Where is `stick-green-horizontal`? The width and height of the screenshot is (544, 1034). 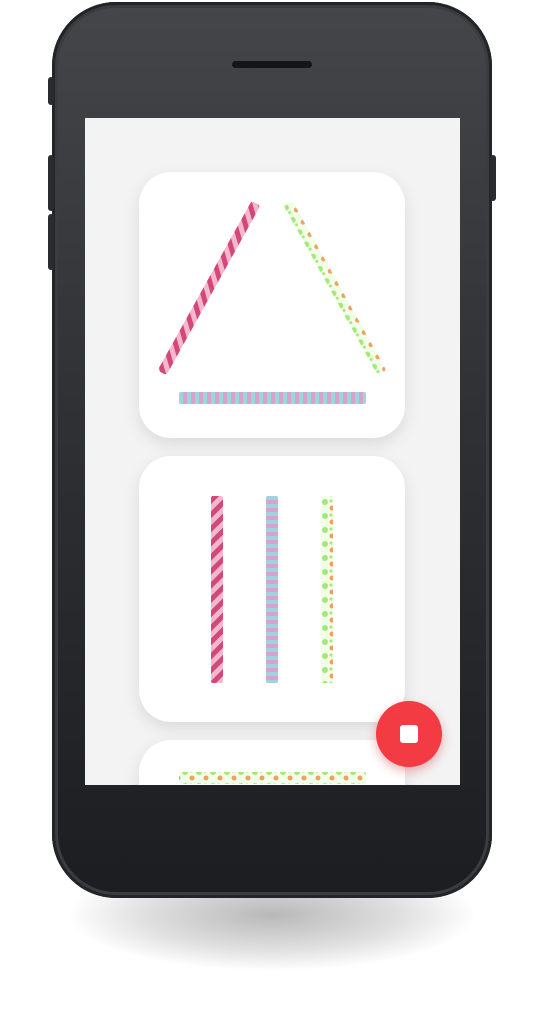
stick-green-horizontal is located at coordinates (272, 778).